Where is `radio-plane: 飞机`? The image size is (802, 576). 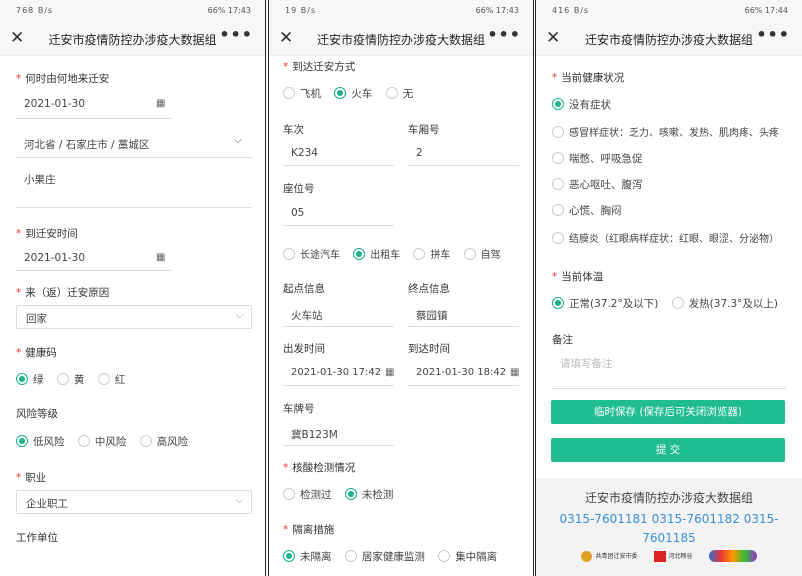
radio-plane: 飞机 is located at coordinates (302, 93).